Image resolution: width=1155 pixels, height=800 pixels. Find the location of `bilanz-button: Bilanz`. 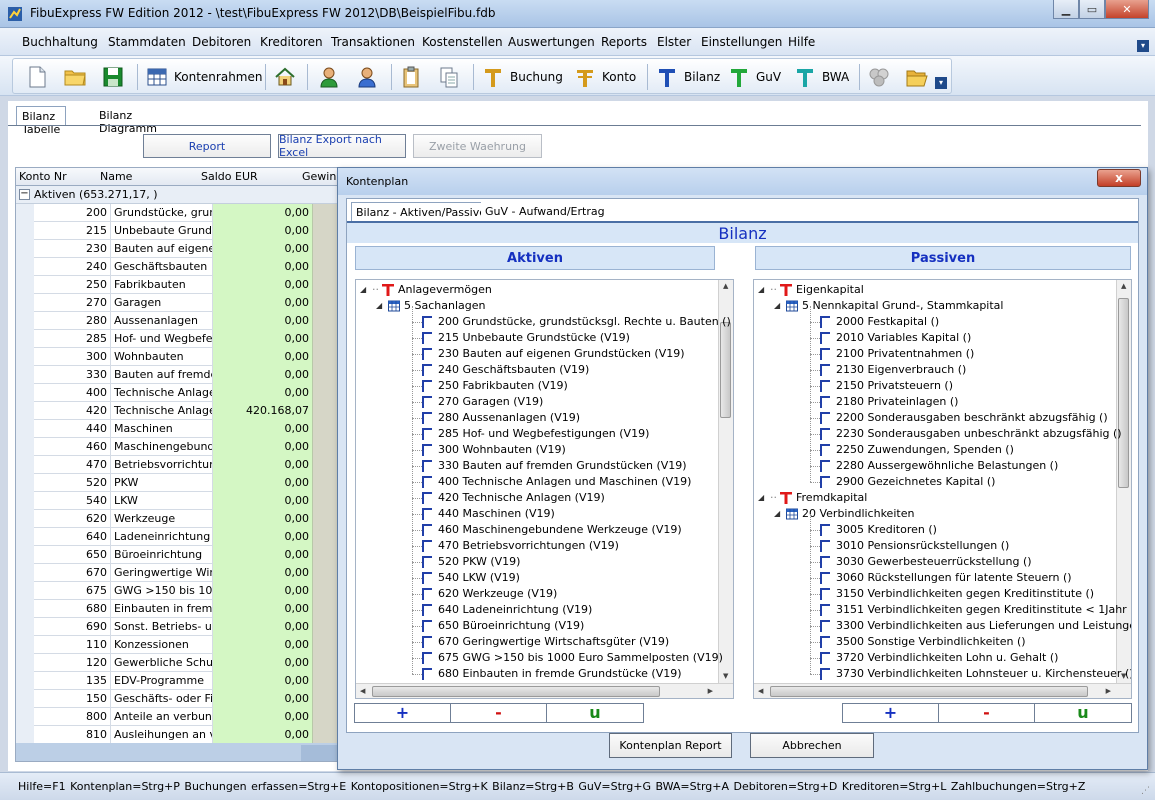

bilanz-button: Bilanz is located at coordinates (687, 77).